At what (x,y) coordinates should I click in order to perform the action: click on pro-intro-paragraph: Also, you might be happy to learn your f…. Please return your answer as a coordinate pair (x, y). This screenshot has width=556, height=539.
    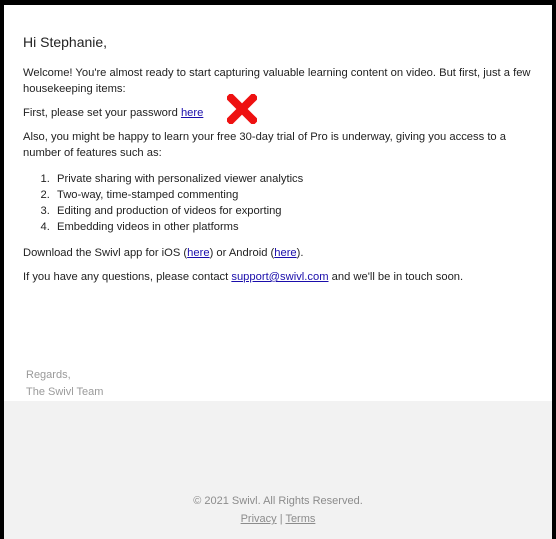
    Looking at the image, I should click on (264, 145).